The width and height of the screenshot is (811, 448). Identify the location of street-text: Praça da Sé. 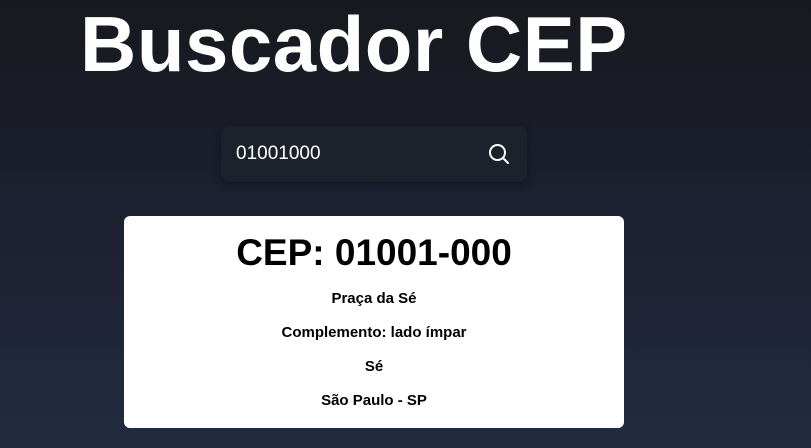
(374, 298).